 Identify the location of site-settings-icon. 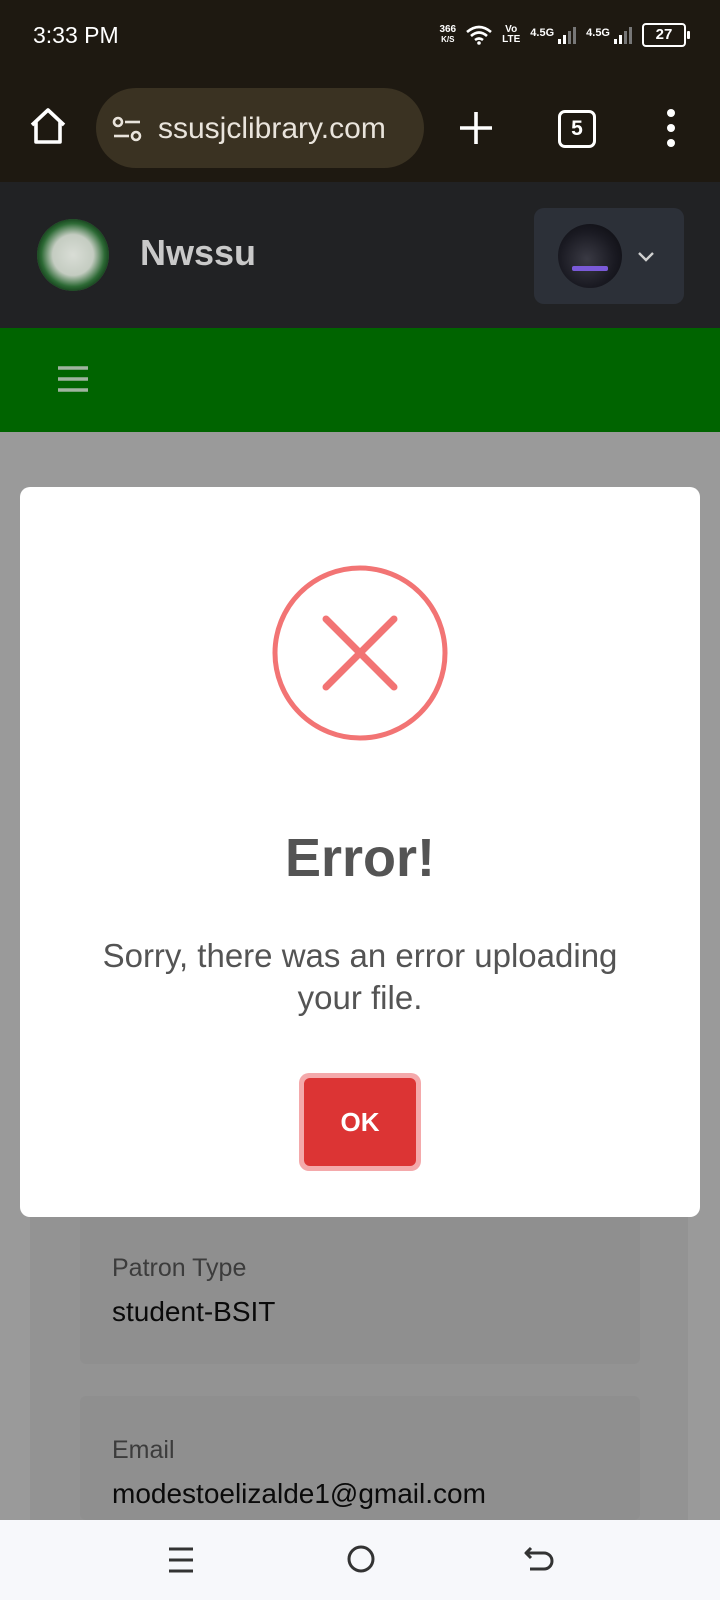
(127, 129).